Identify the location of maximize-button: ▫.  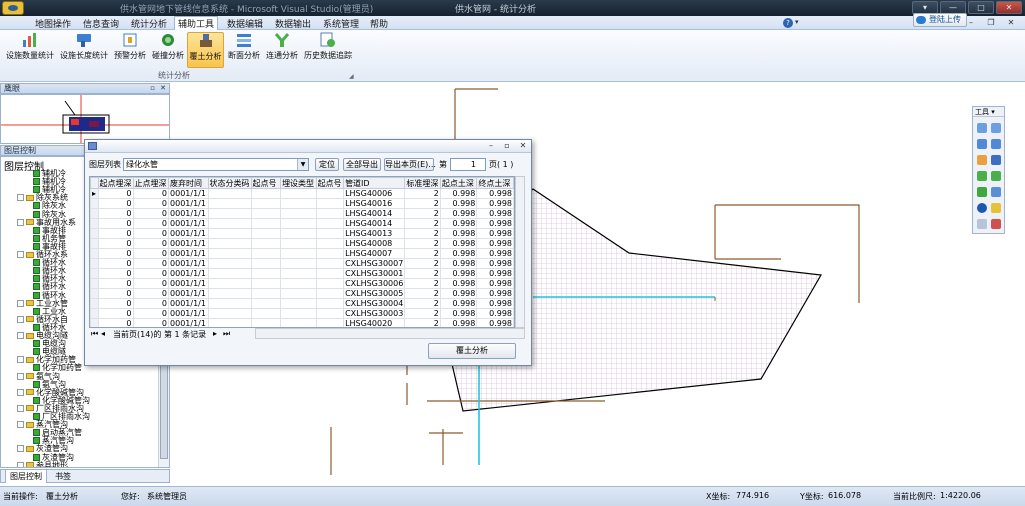
(507, 145).